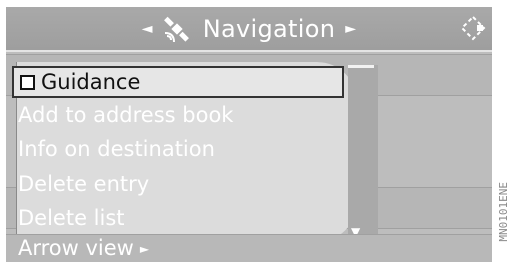 The image size is (512, 262). Describe the element at coordinates (84, 184) in the screenshot. I see `menu-item-label: Delete entry` at that location.